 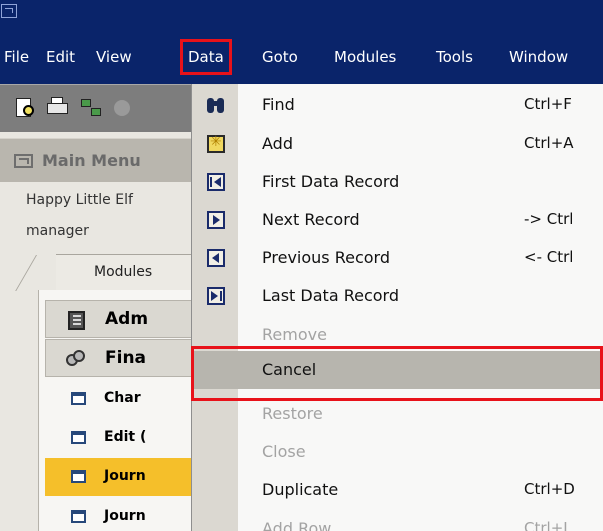 What do you see at coordinates (124, 108) in the screenshot?
I see `settings-icon` at bounding box center [124, 108].